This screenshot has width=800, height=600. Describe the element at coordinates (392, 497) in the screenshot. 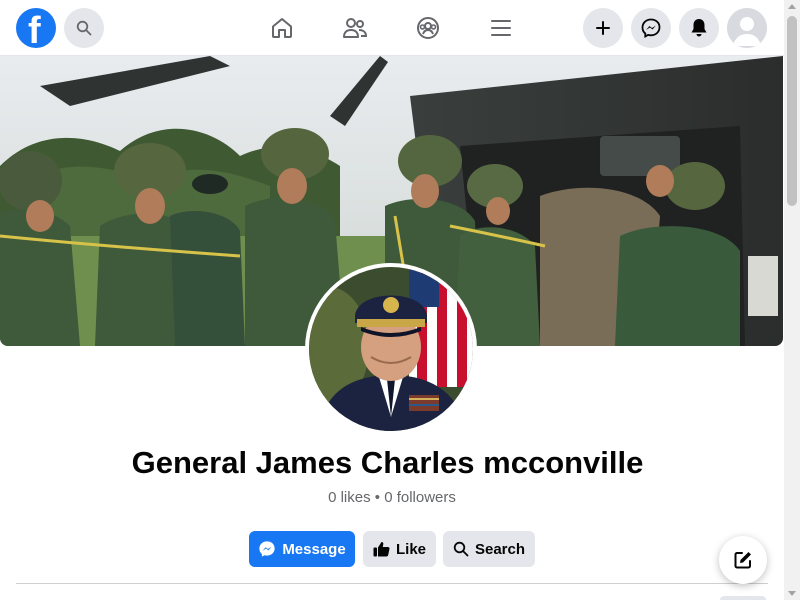

I see `page-stats: 0 likes • 0 followers` at that location.